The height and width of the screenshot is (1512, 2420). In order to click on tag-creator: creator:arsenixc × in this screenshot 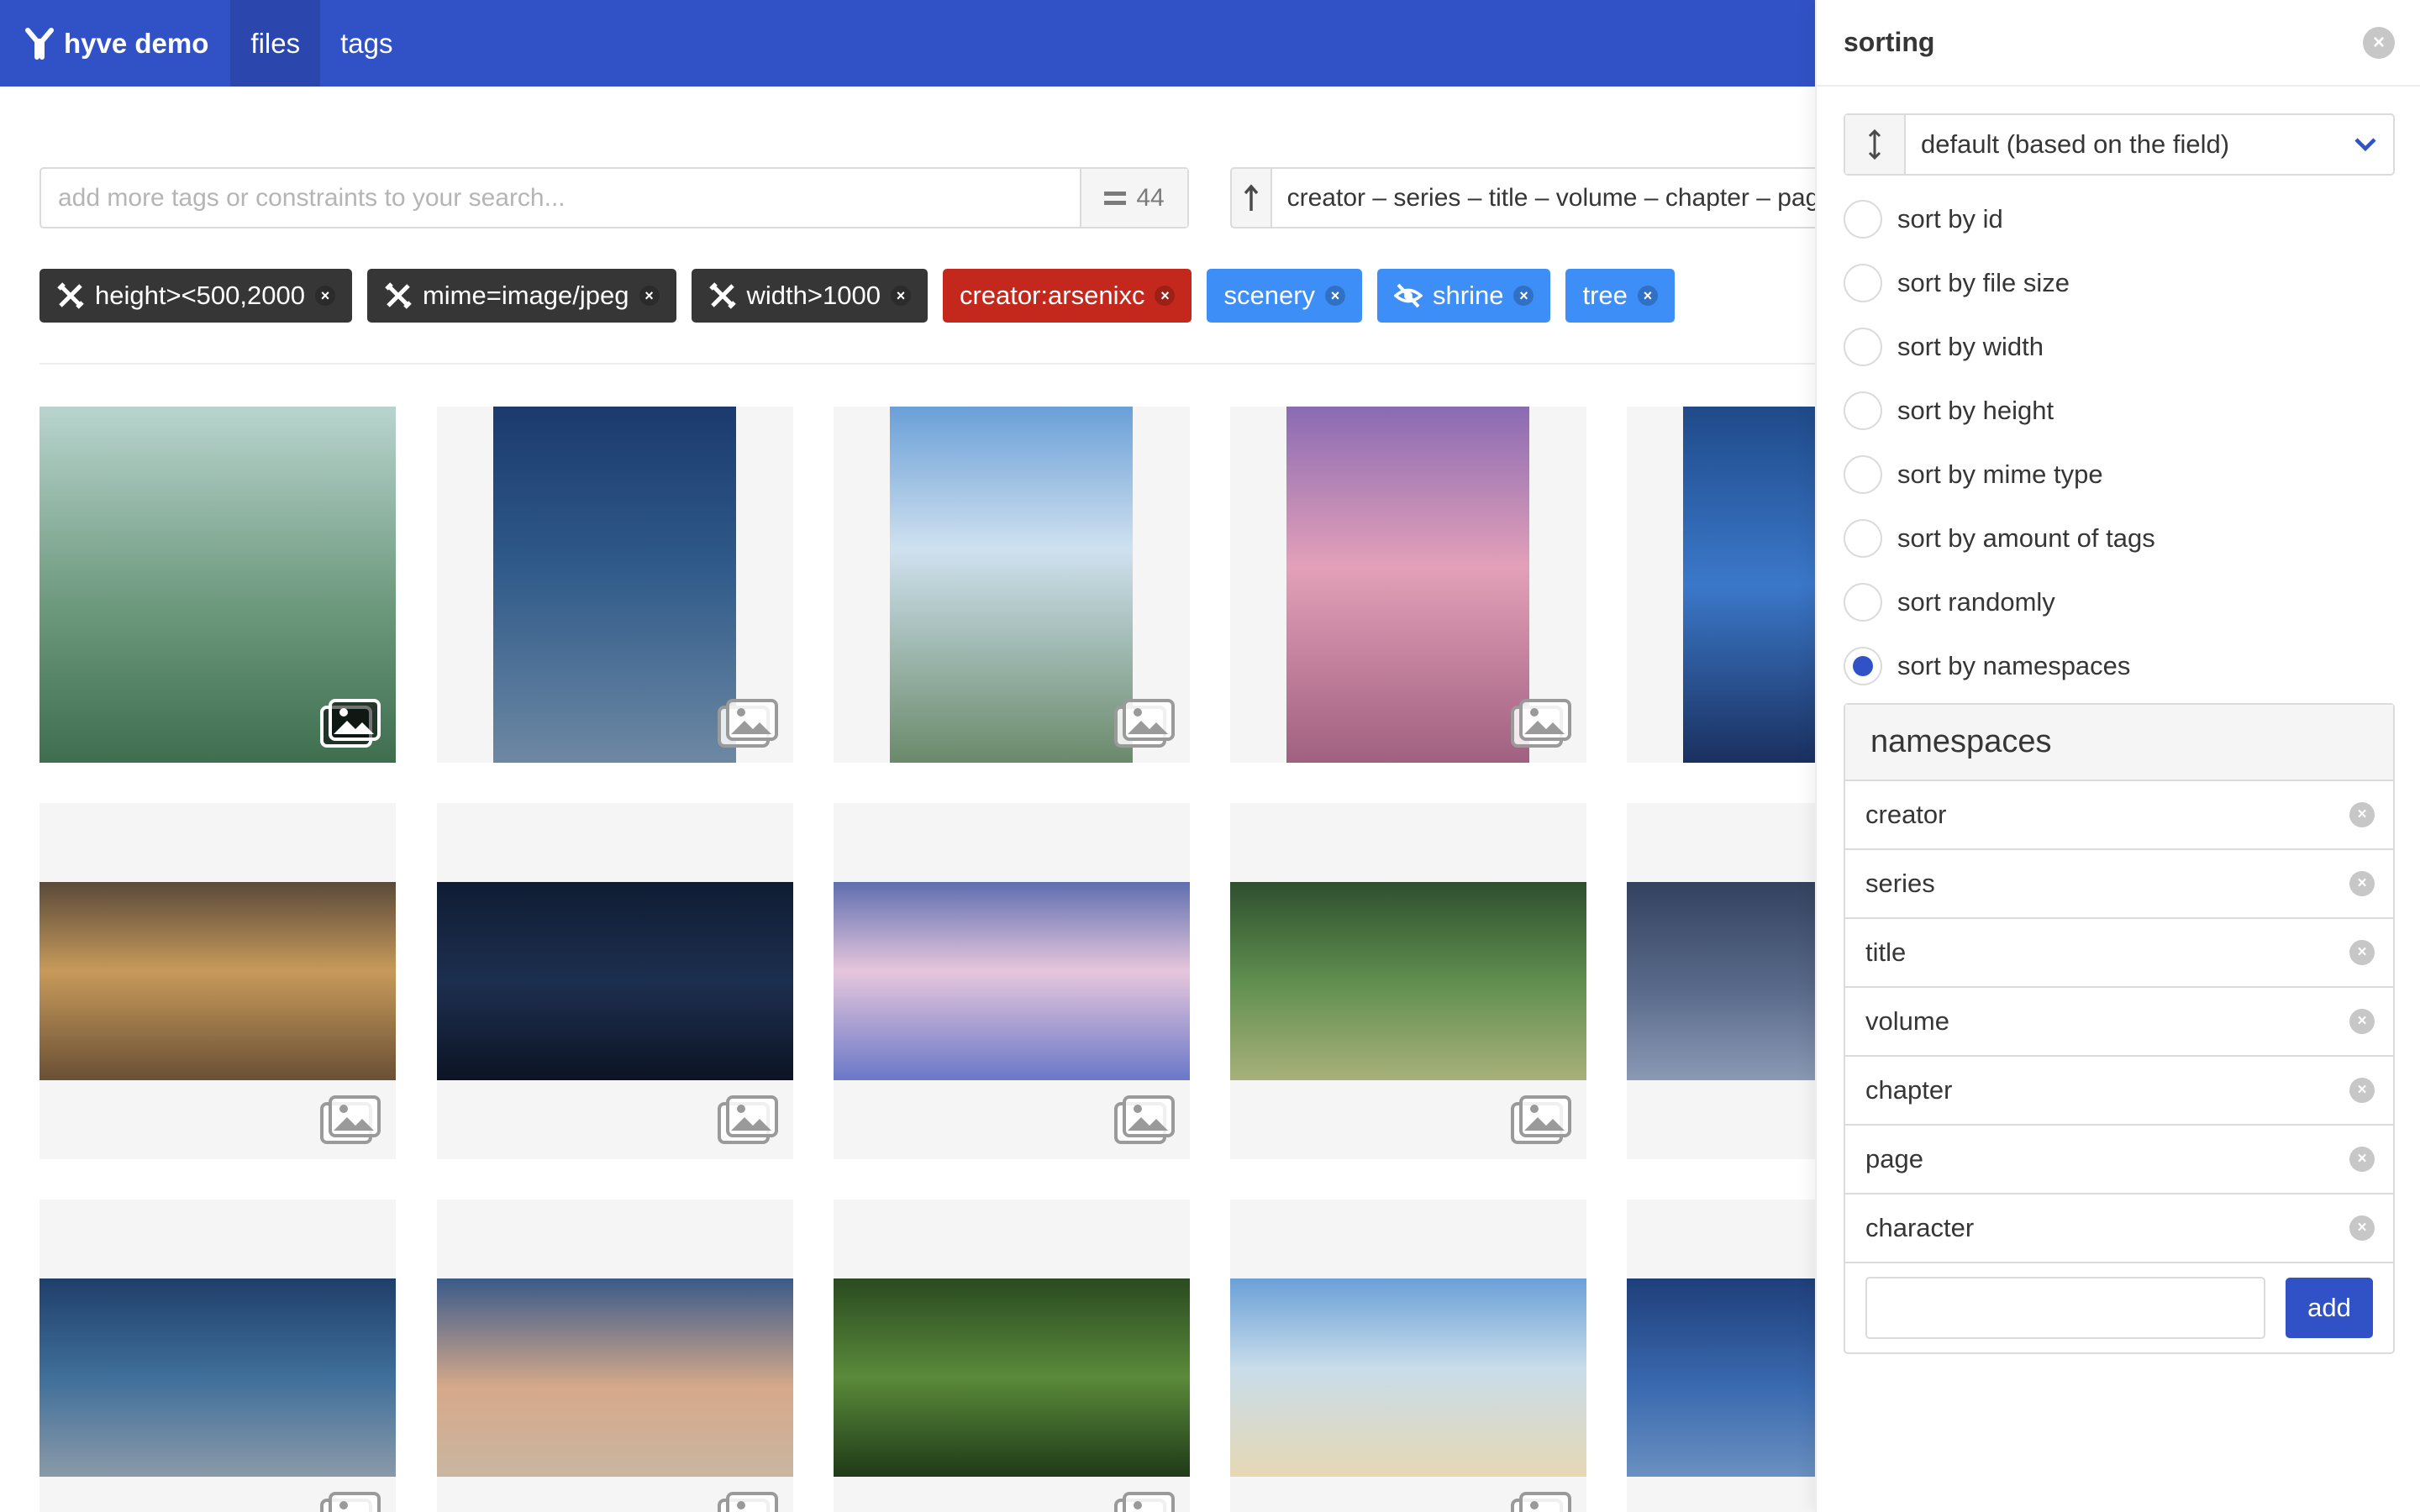, I will do `click(1067, 296)`.